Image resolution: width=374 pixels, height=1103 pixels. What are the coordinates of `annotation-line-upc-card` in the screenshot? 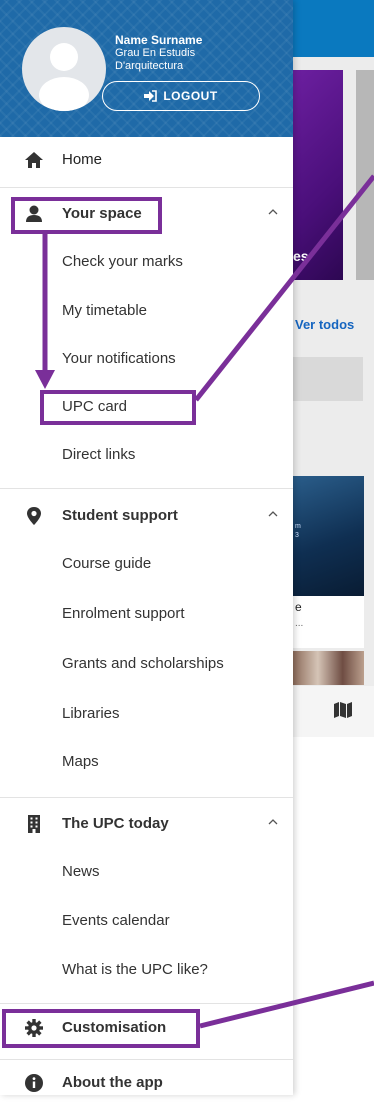 It's located at (284, 288).